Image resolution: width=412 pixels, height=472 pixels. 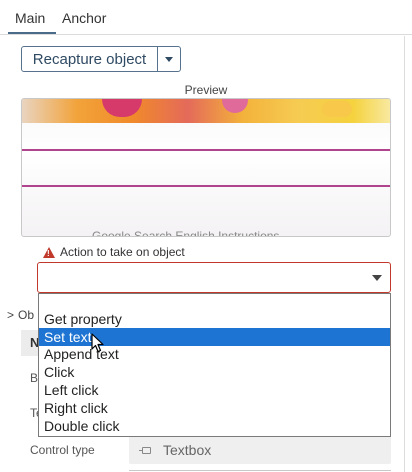 What do you see at coordinates (206, 90) in the screenshot?
I see `preview-label: Preview` at bounding box center [206, 90].